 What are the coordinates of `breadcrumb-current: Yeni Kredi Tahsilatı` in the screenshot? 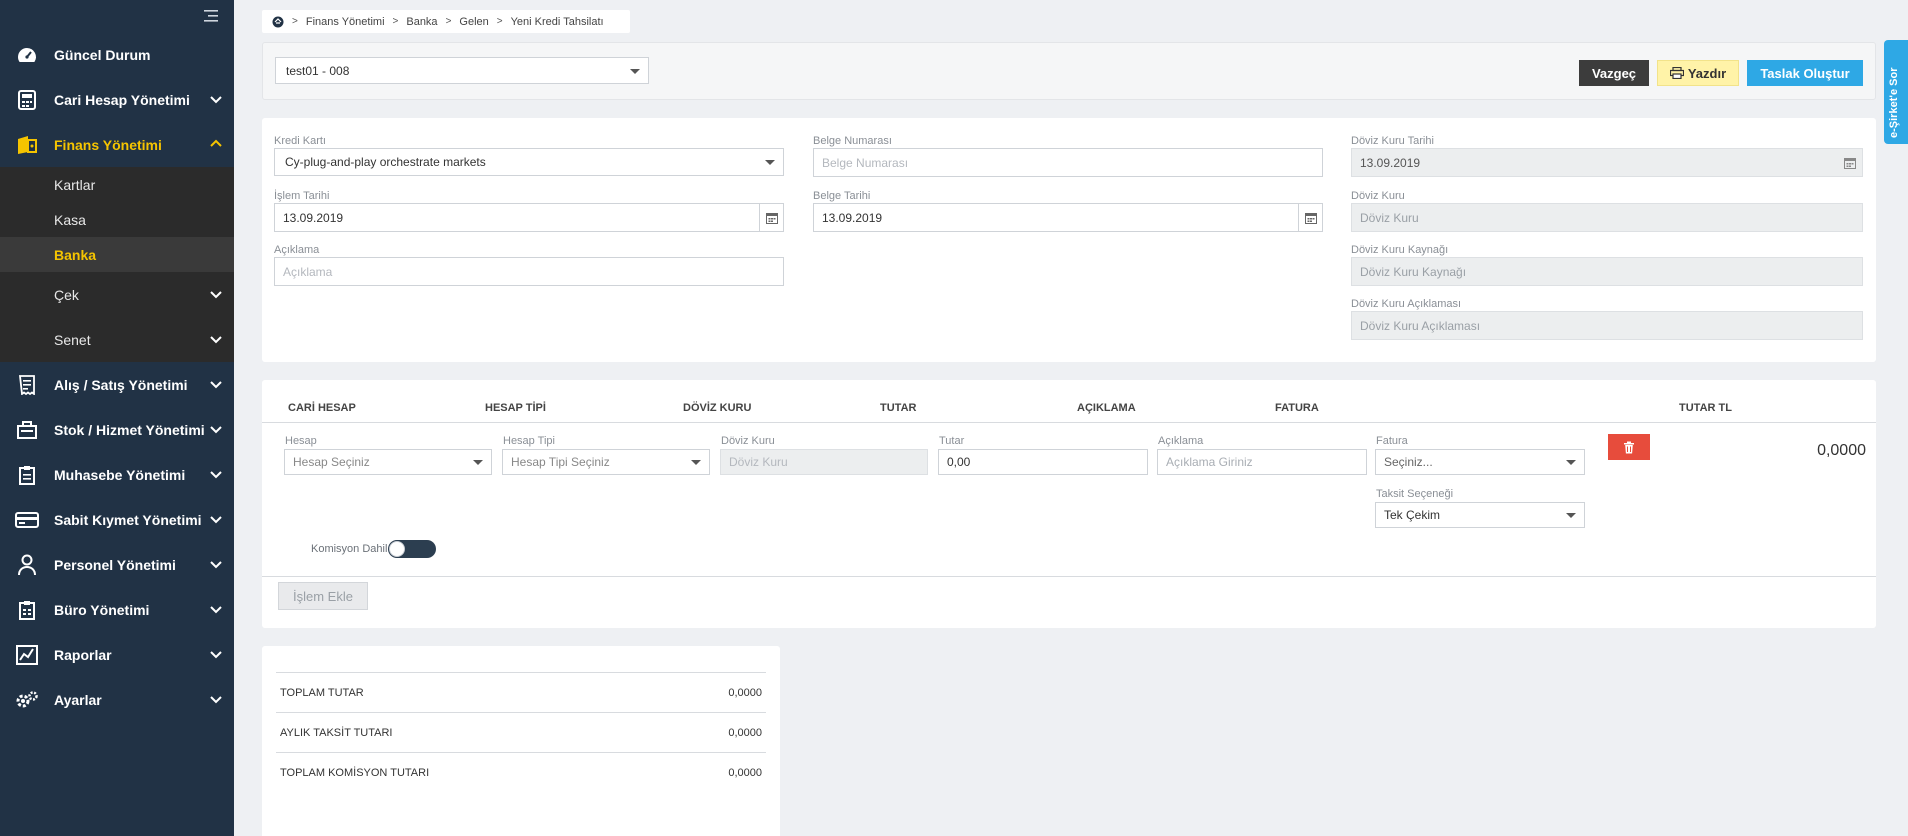 It's located at (557, 21).